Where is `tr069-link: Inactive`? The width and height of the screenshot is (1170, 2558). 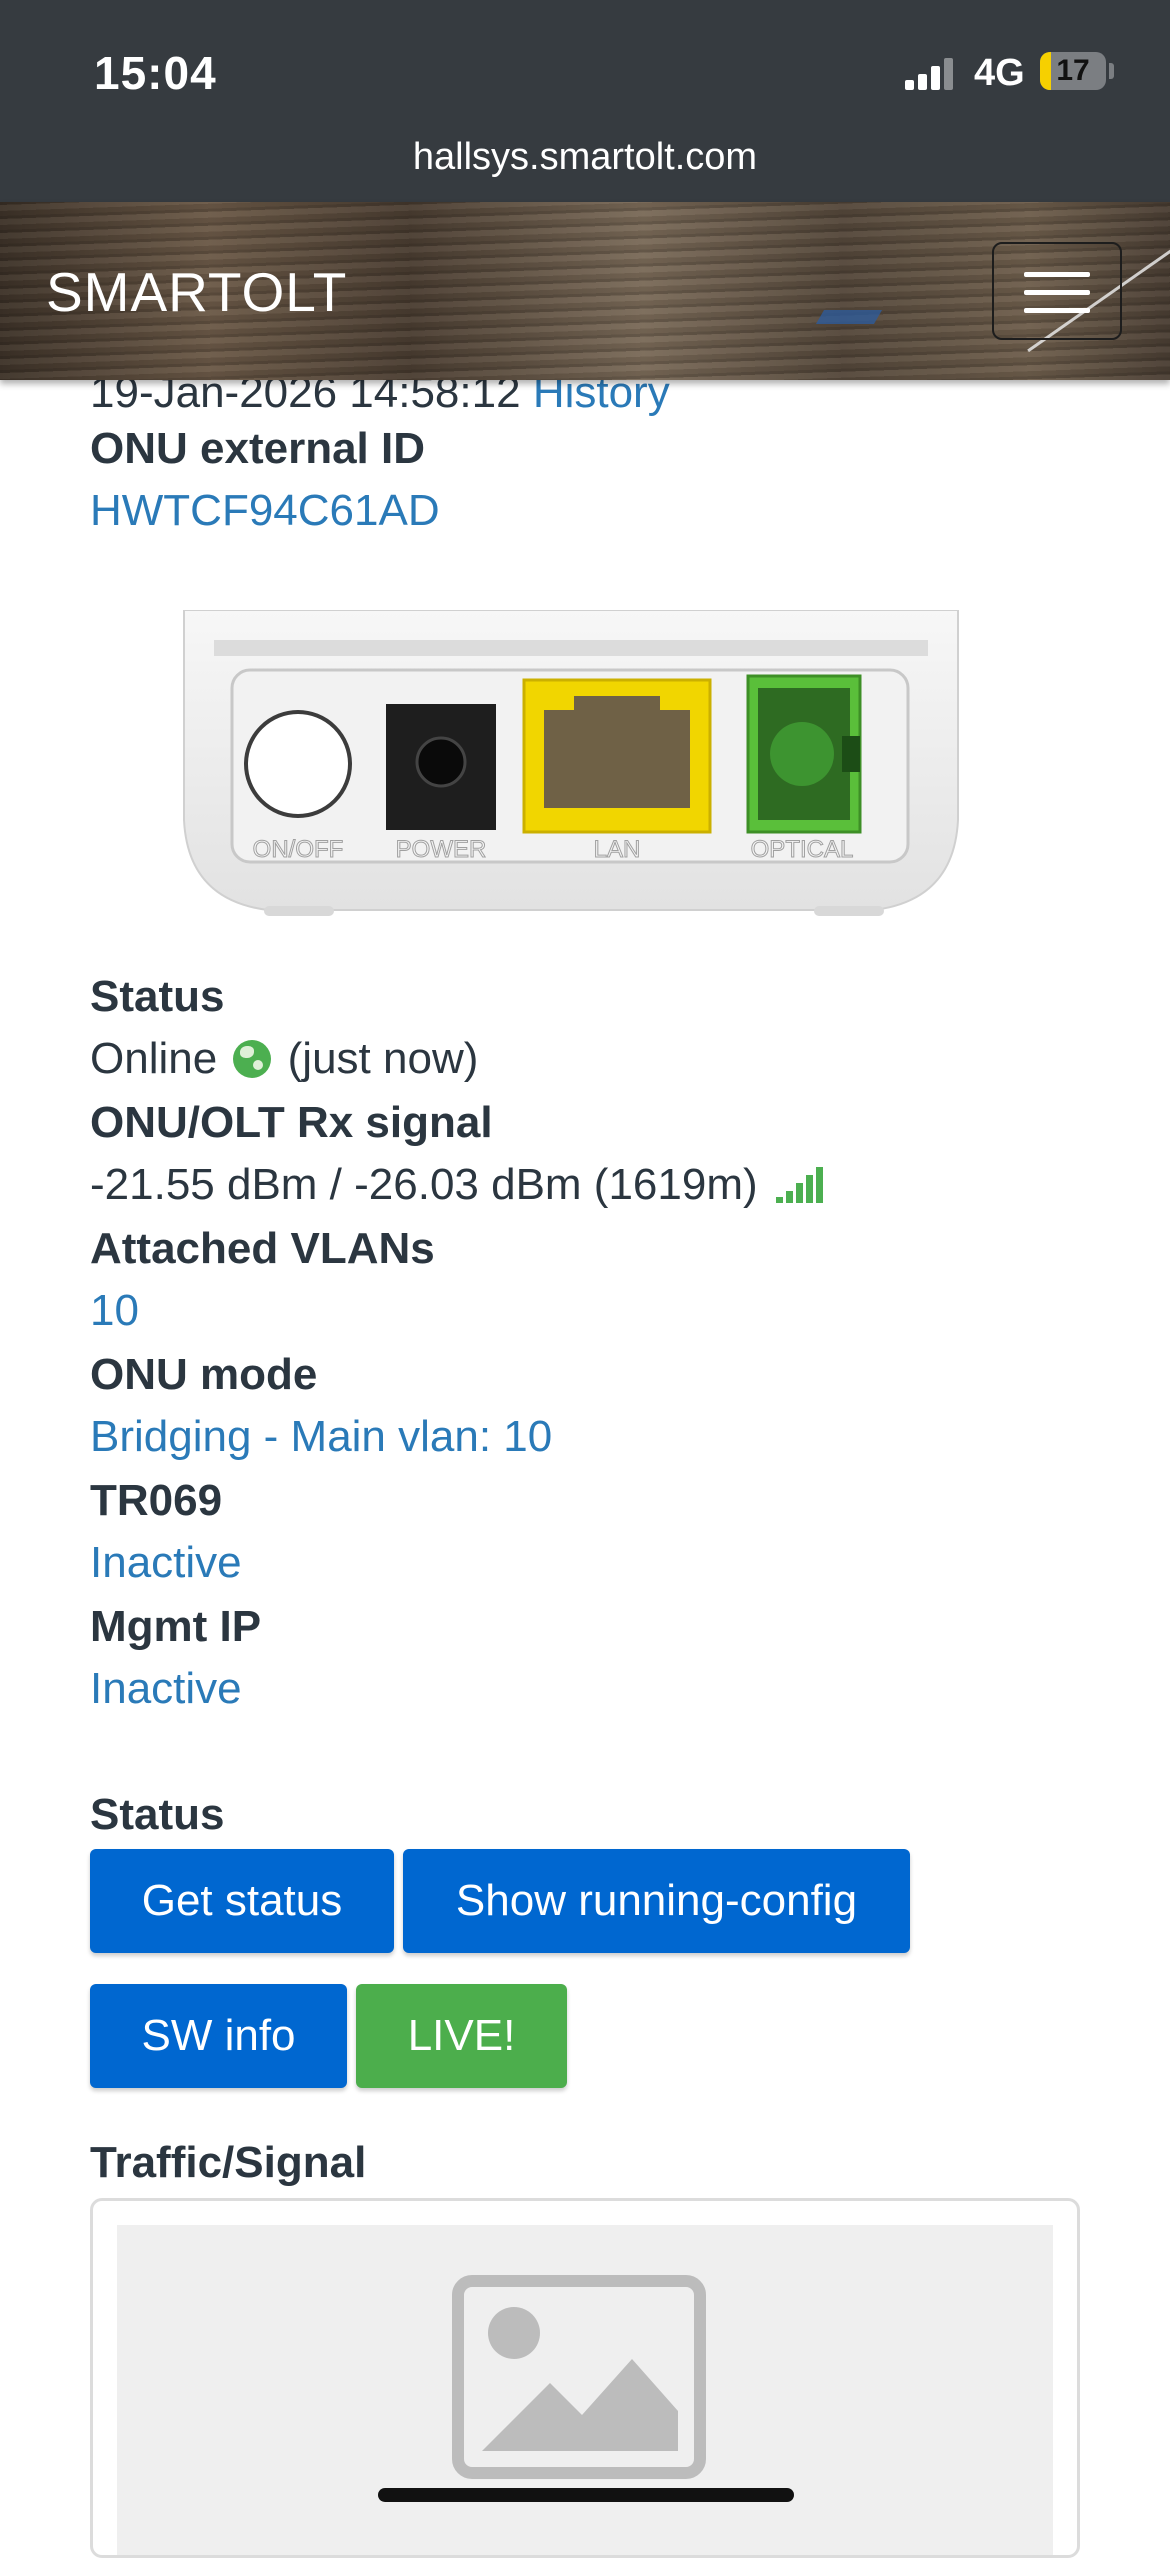
tr069-link: Inactive is located at coordinates (166, 1563).